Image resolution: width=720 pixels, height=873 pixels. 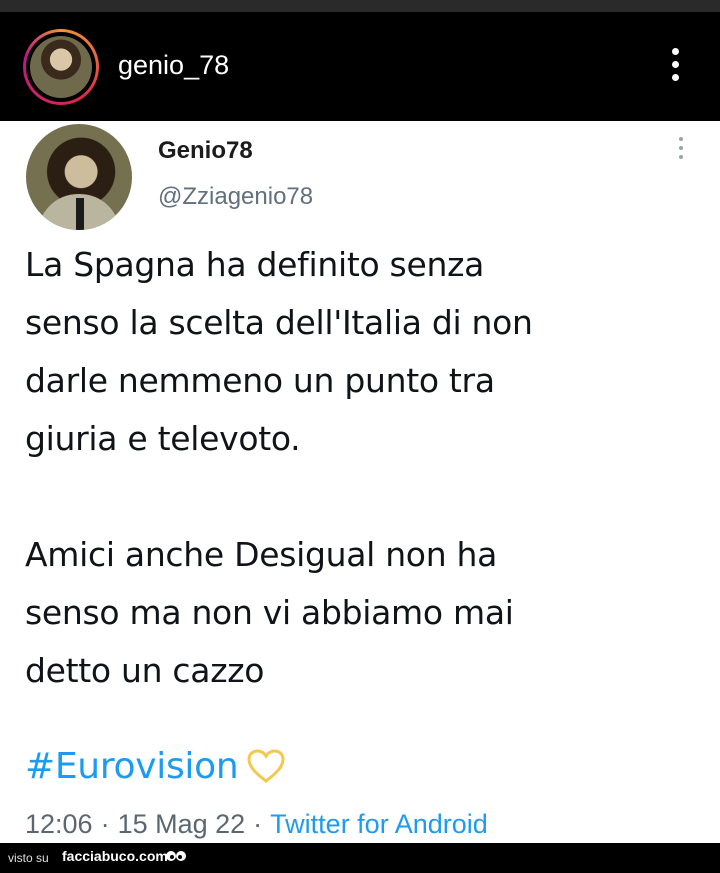 What do you see at coordinates (360, 6) in the screenshot?
I see `top-status-strip` at bounding box center [360, 6].